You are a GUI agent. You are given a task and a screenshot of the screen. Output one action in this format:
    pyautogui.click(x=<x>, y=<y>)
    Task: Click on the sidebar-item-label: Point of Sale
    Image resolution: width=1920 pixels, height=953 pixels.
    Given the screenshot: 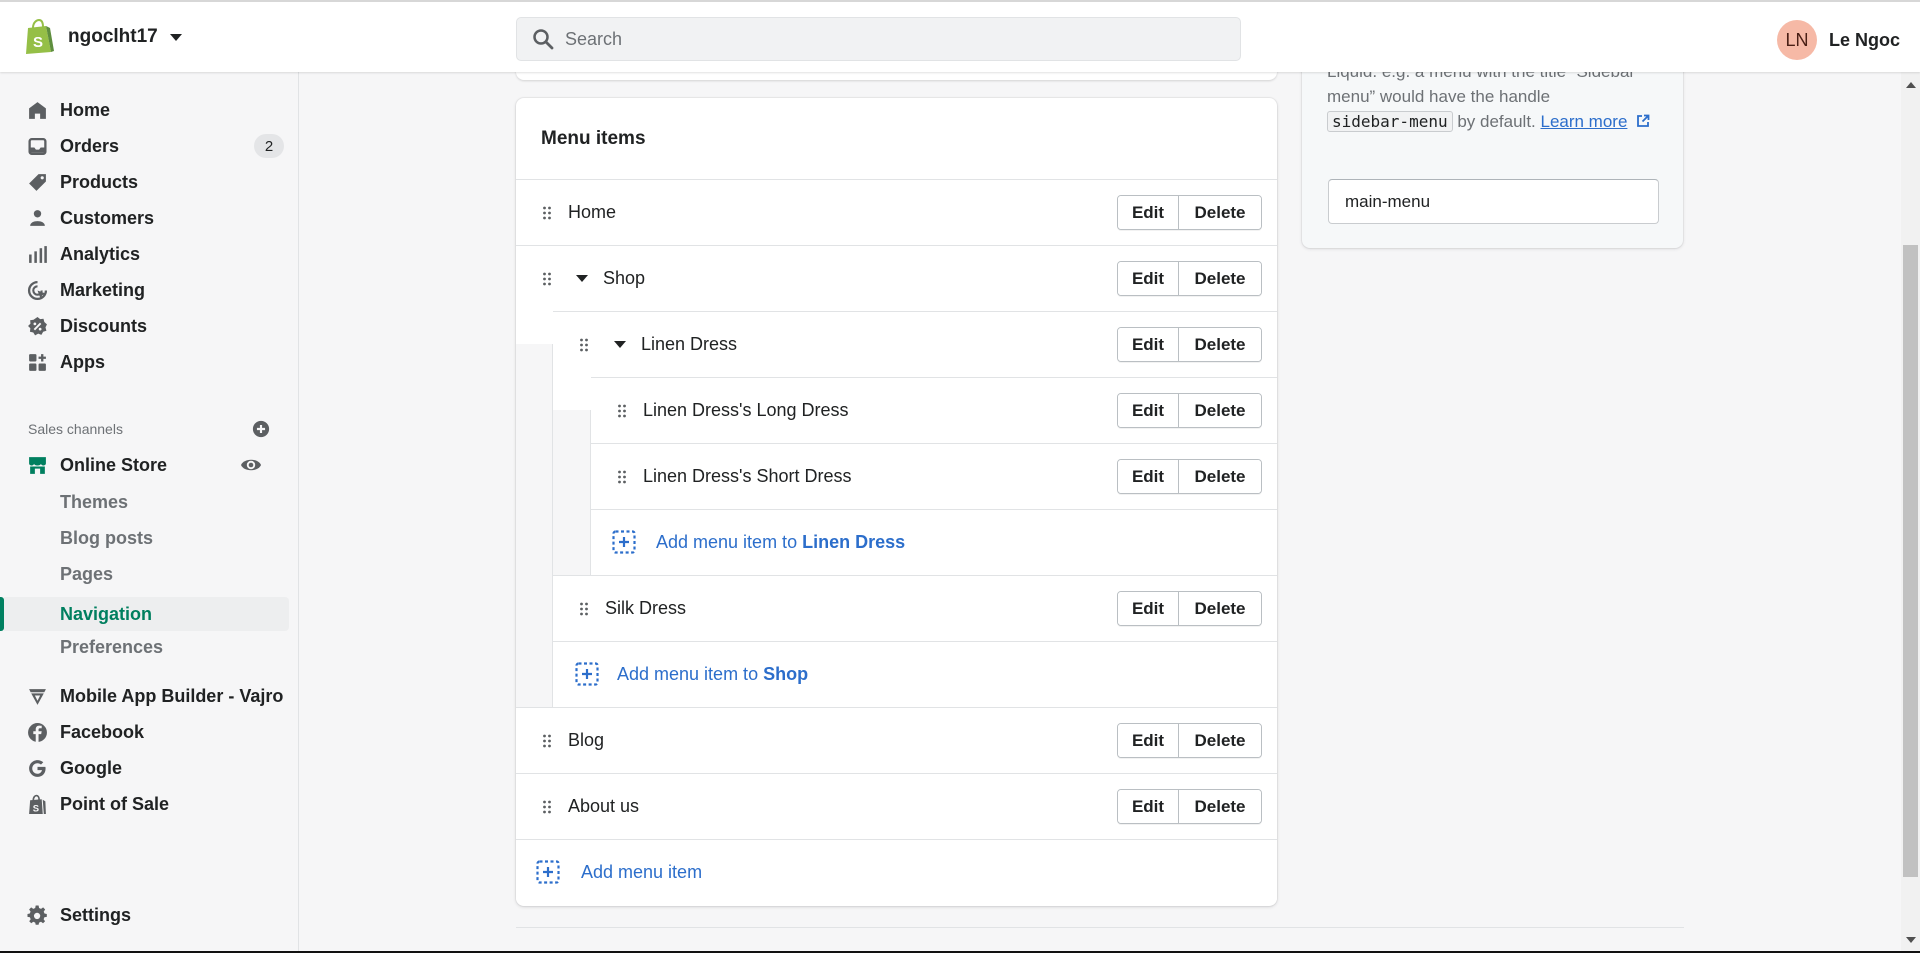 What is the action you would take?
    pyautogui.click(x=115, y=803)
    